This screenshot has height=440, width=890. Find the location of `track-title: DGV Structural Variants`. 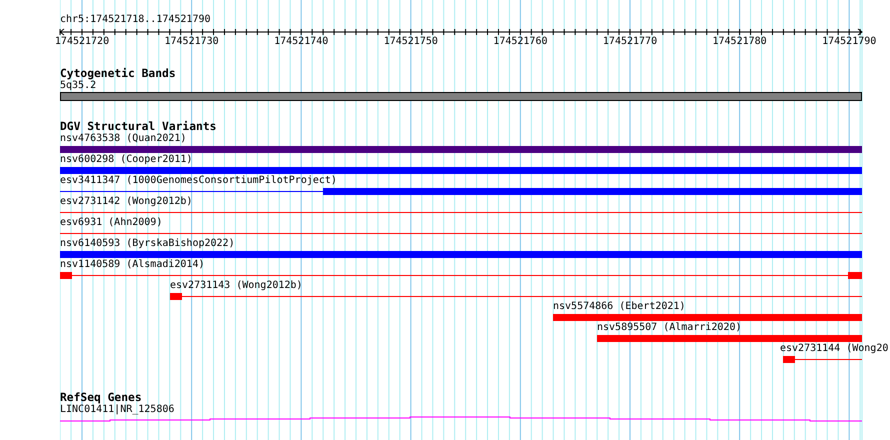

track-title: DGV Structural Variants is located at coordinates (138, 127).